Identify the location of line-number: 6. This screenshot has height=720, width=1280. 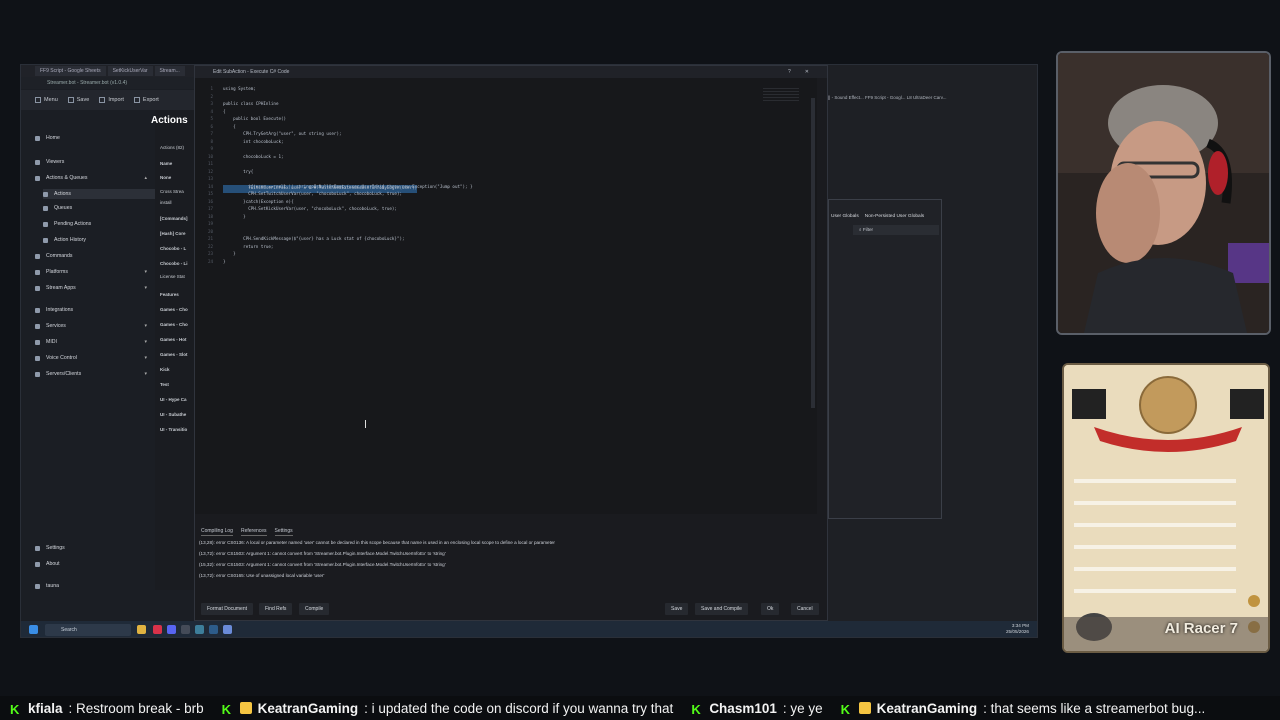
(211, 126).